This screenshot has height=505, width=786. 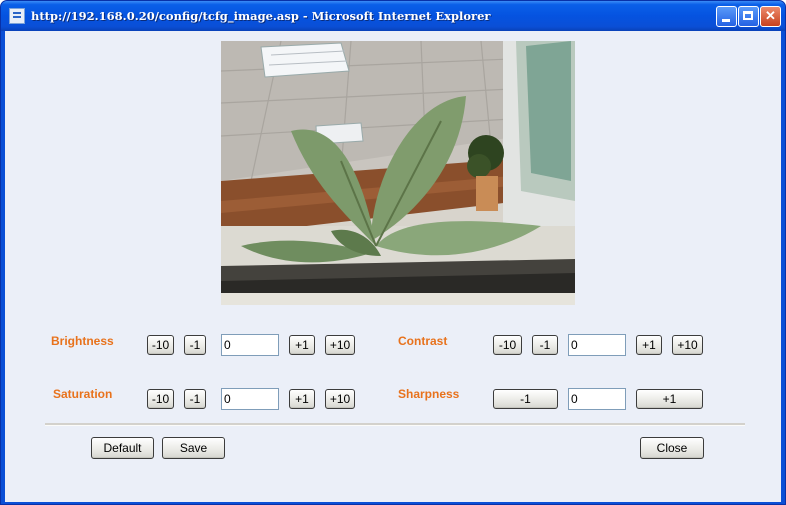 I want to click on sharpness-minus1-button: -1, so click(x=525, y=399).